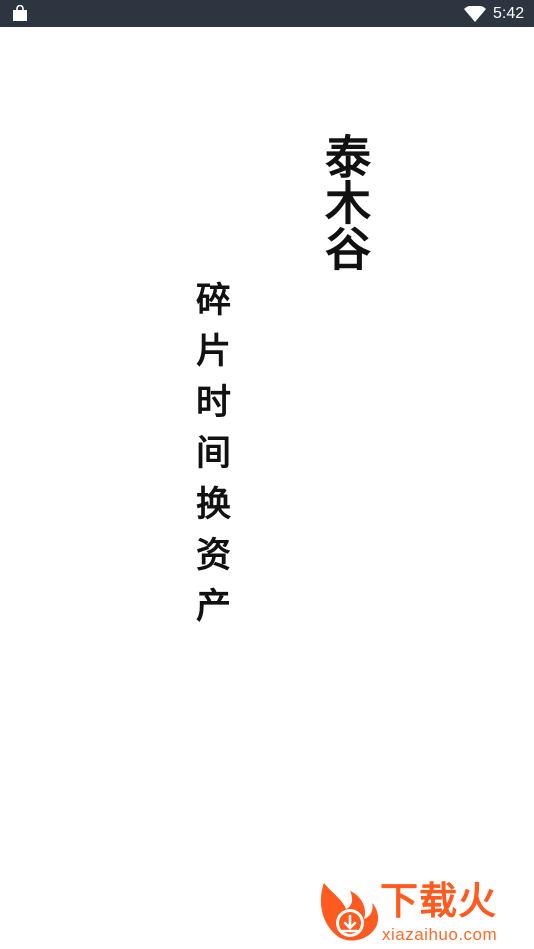  What do you see at coordinates (440, 934) in the screenshot?
I see `watermark-url: xiazaihuo.com` at bounding box center [440, 934].